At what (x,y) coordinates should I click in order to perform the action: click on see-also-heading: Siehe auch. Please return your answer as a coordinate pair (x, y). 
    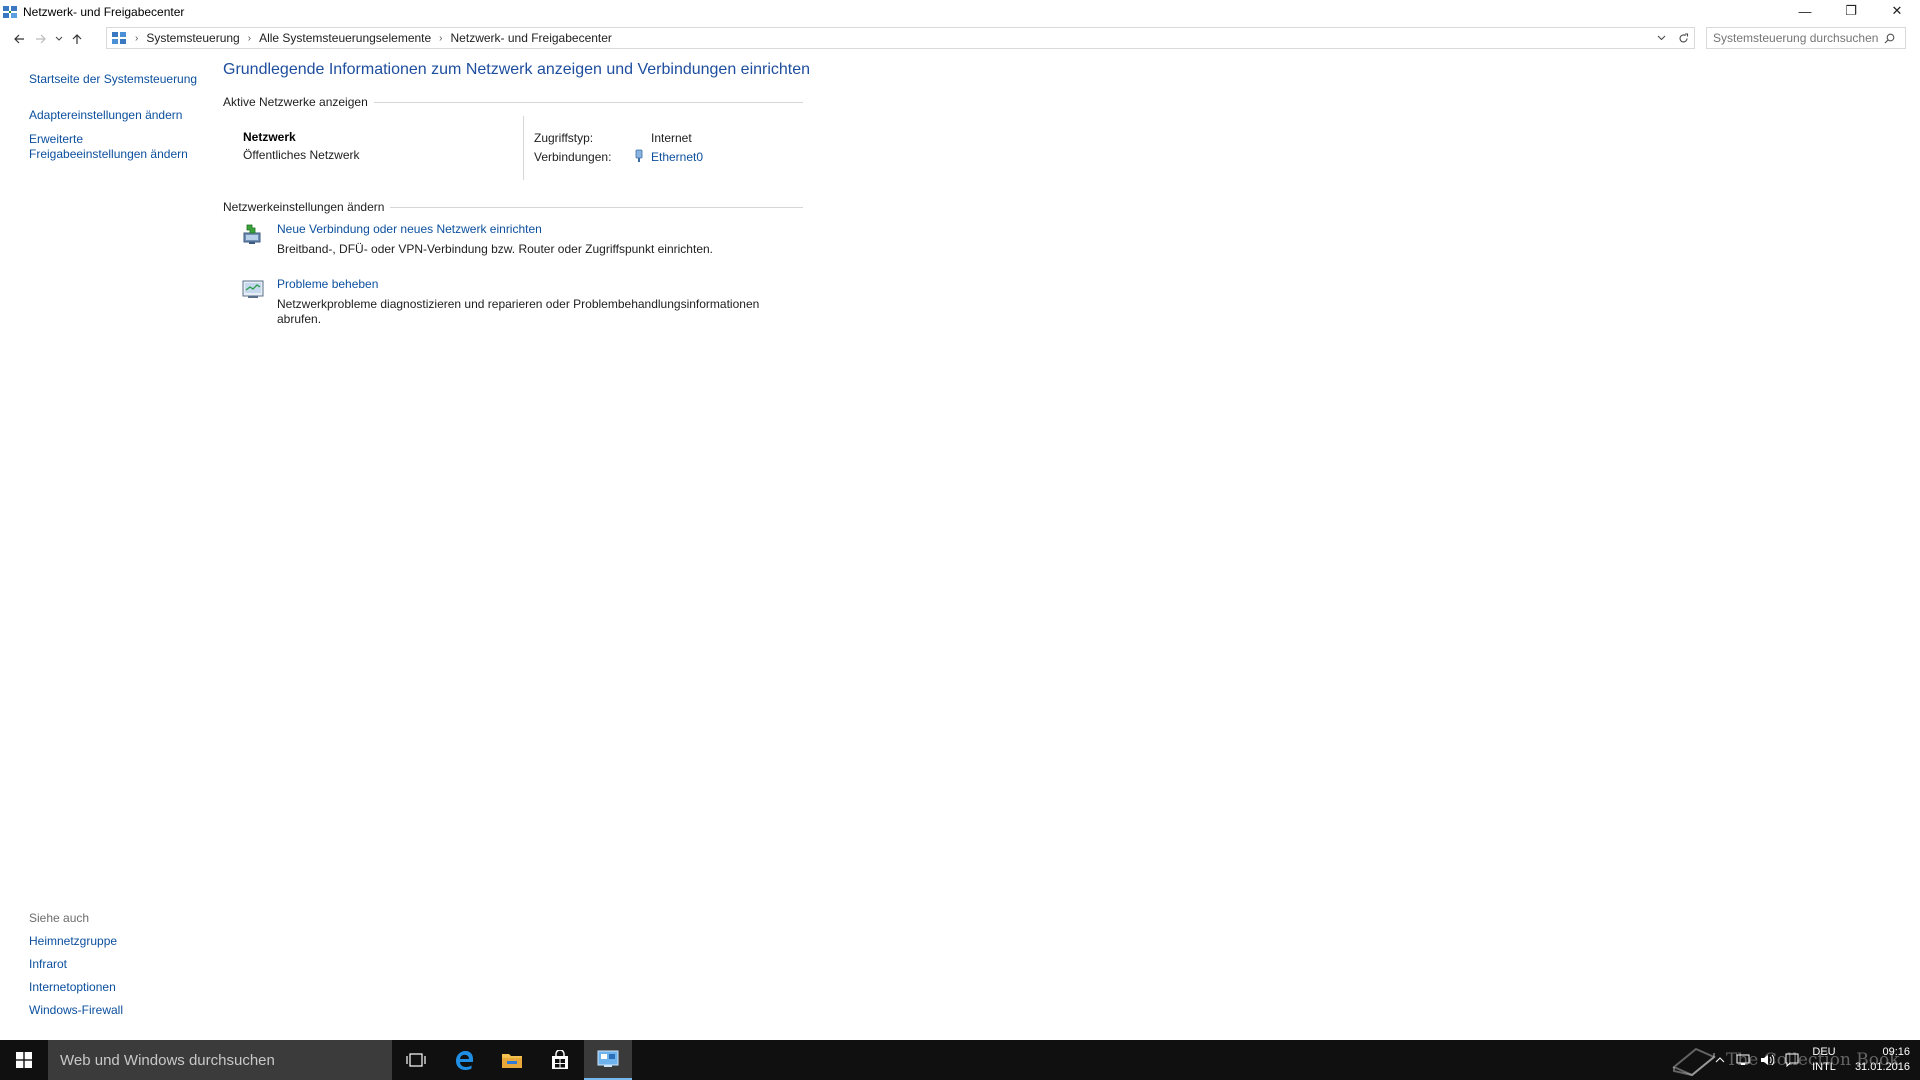
    Looking at the image, I should click on (59, 918).